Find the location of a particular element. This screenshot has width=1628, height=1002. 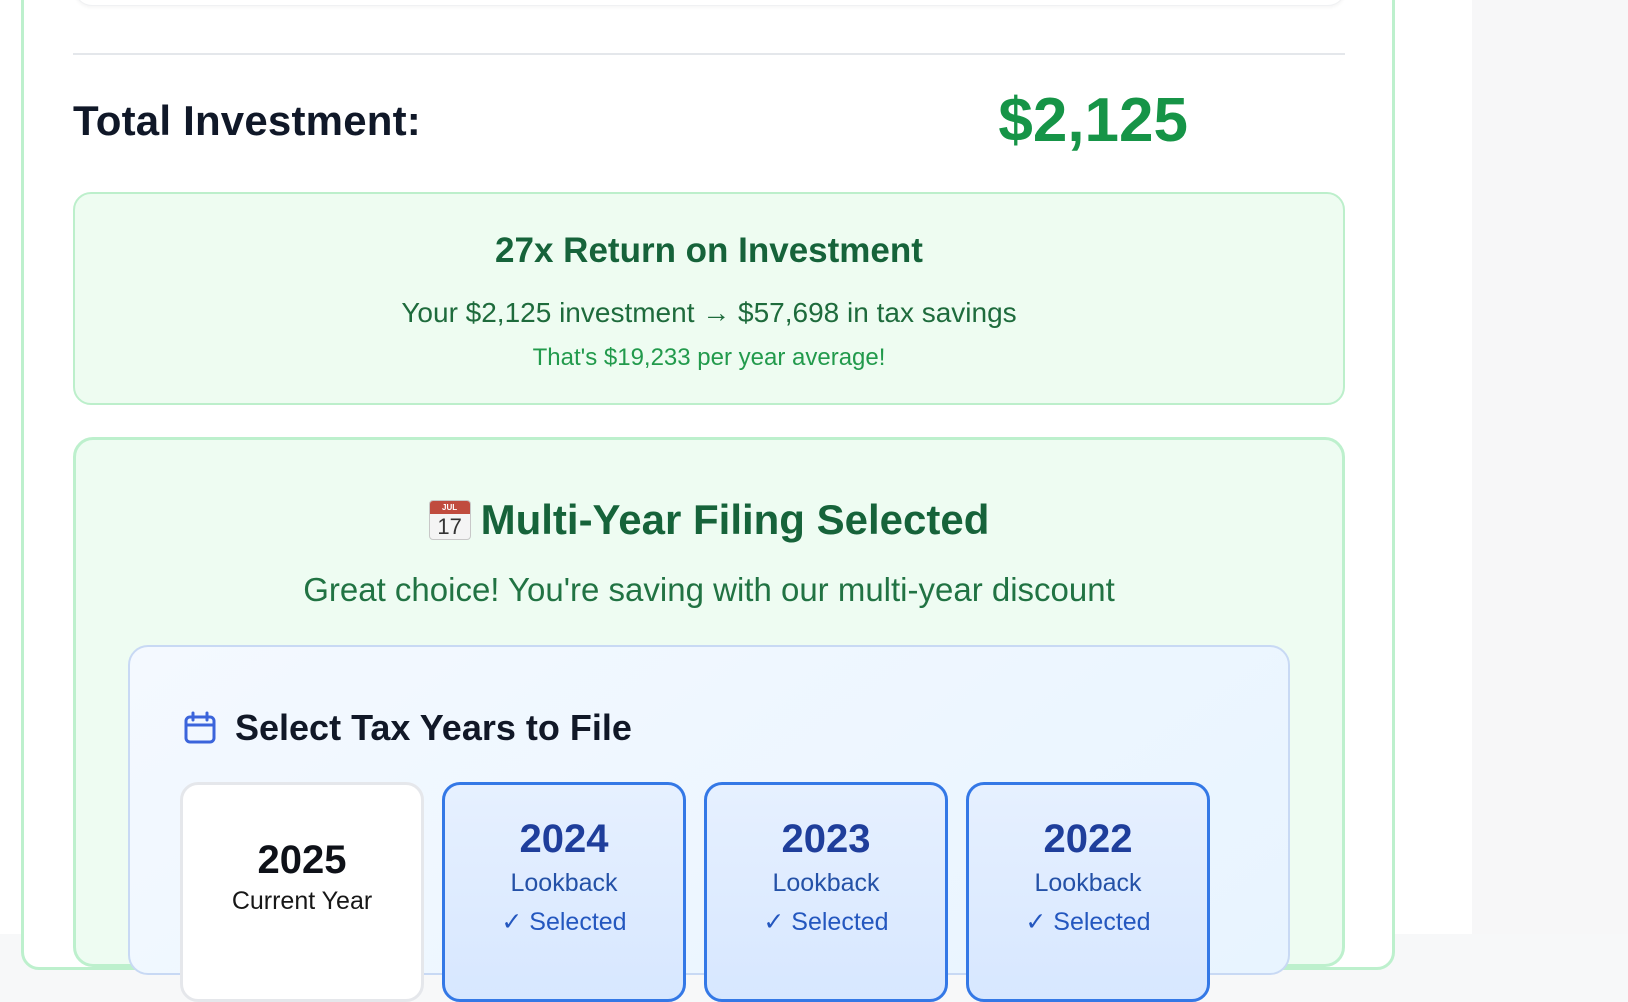

tax-years-heading: Select Tax Years to File is located at coordinates (407, 728).